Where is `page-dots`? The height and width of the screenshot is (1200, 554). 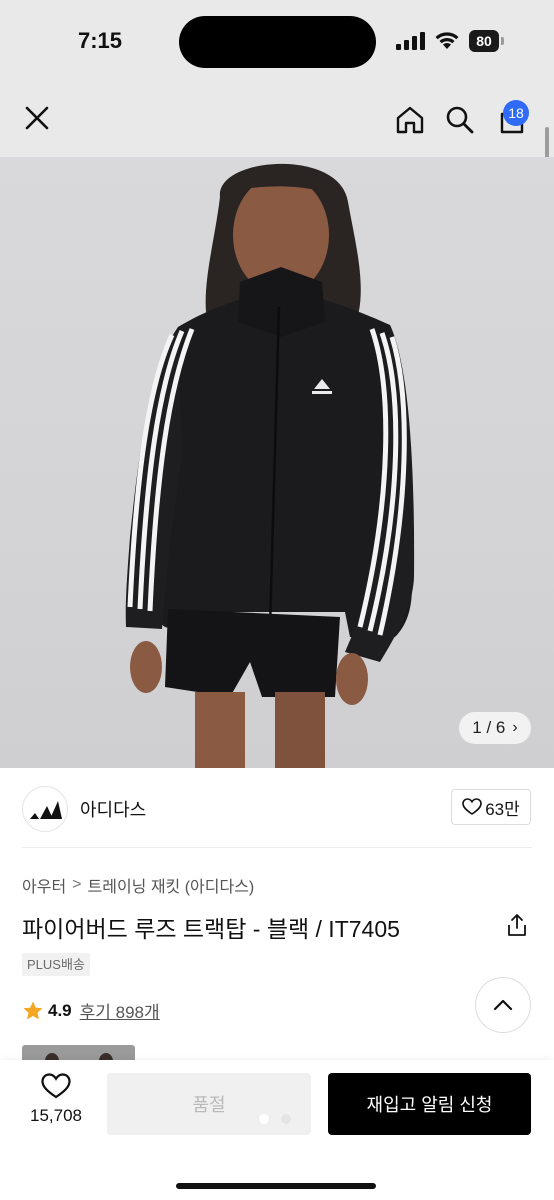 page-dots is located at coordinates (281, 1119).